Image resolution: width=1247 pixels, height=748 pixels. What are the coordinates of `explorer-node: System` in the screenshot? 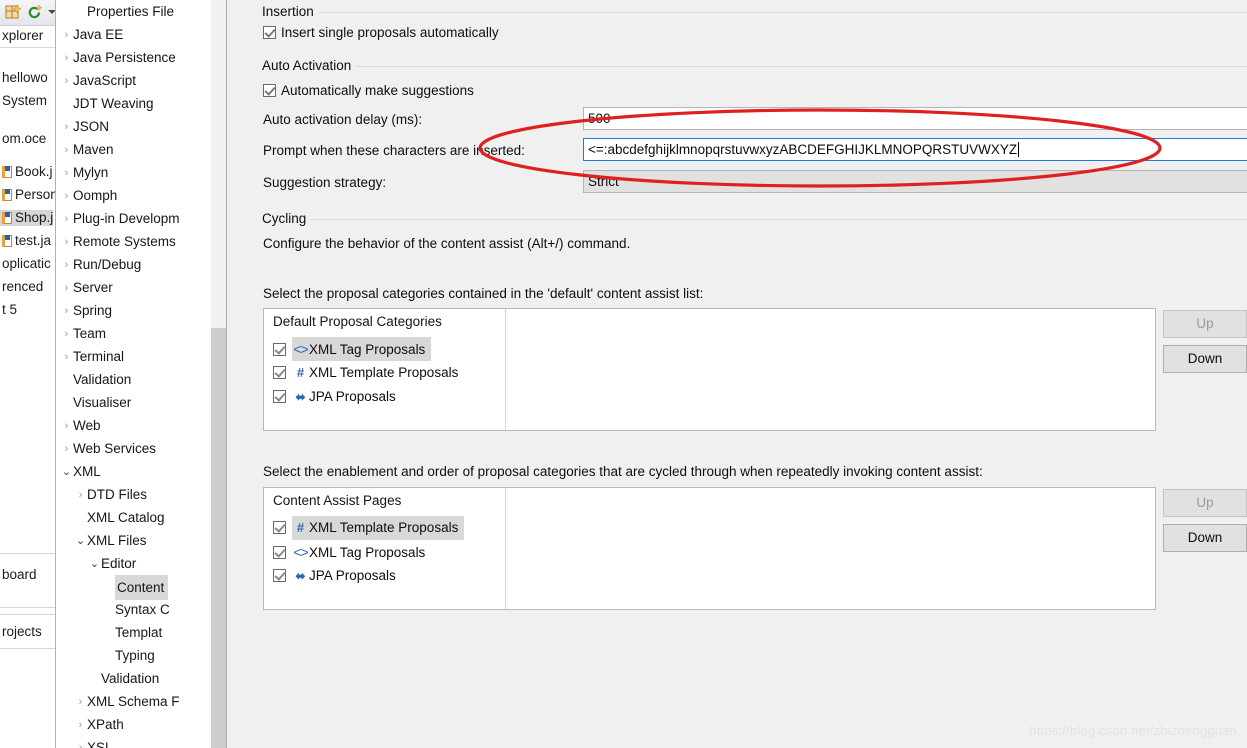 It's located at (23, 101).